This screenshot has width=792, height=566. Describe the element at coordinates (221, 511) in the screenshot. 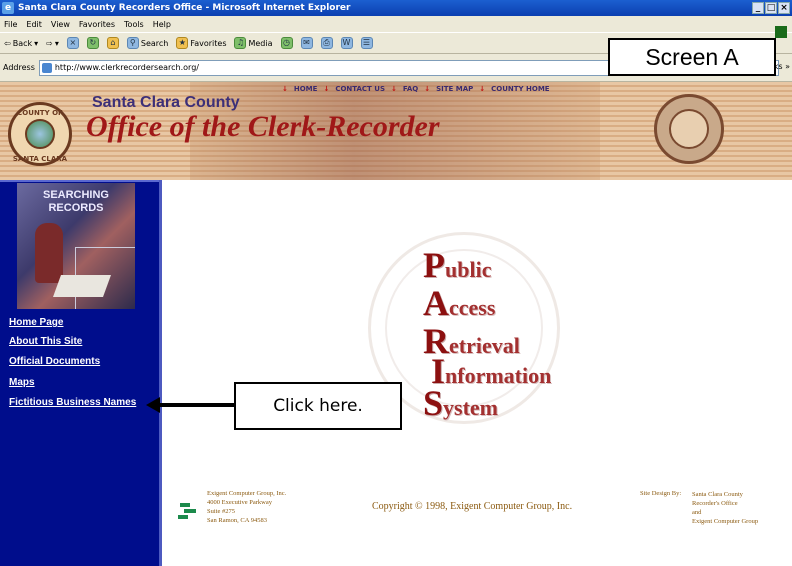

I see `address-line: Suite #275` at that location.